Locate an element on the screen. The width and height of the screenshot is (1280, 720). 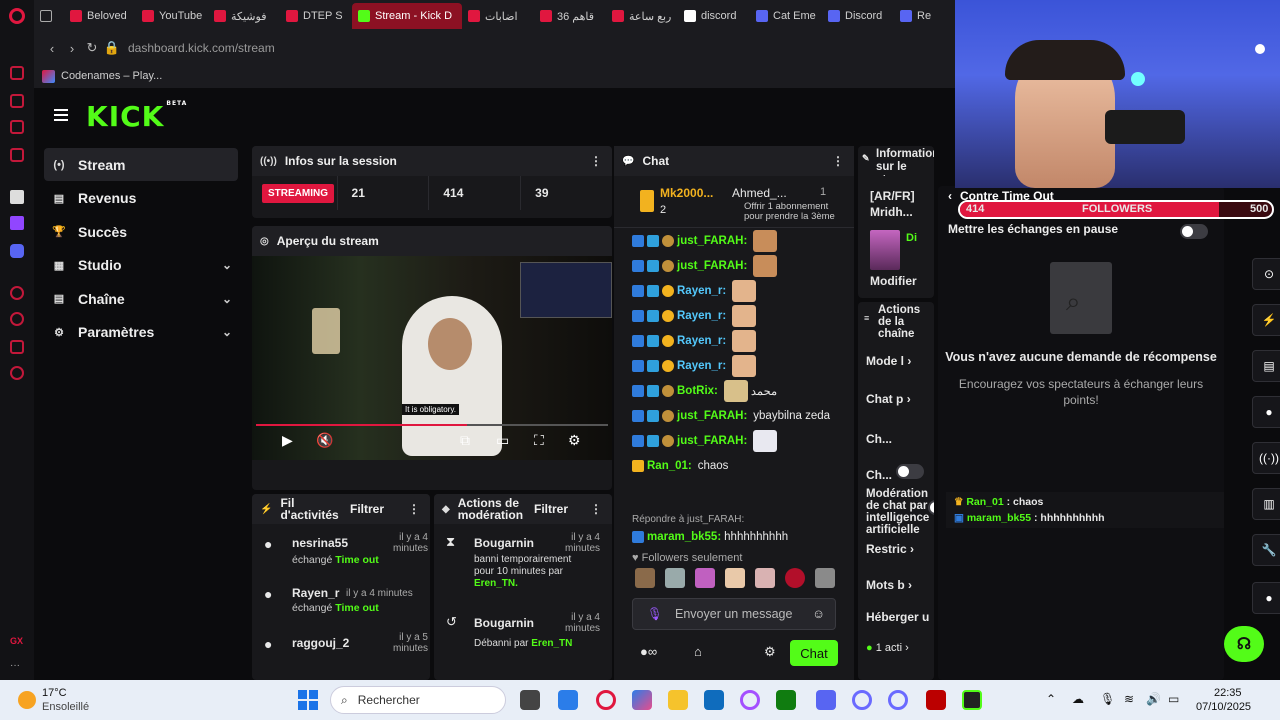
chat-message-input: 🎙 Envoyer un message ☺ is located at coordinates (734, 614).